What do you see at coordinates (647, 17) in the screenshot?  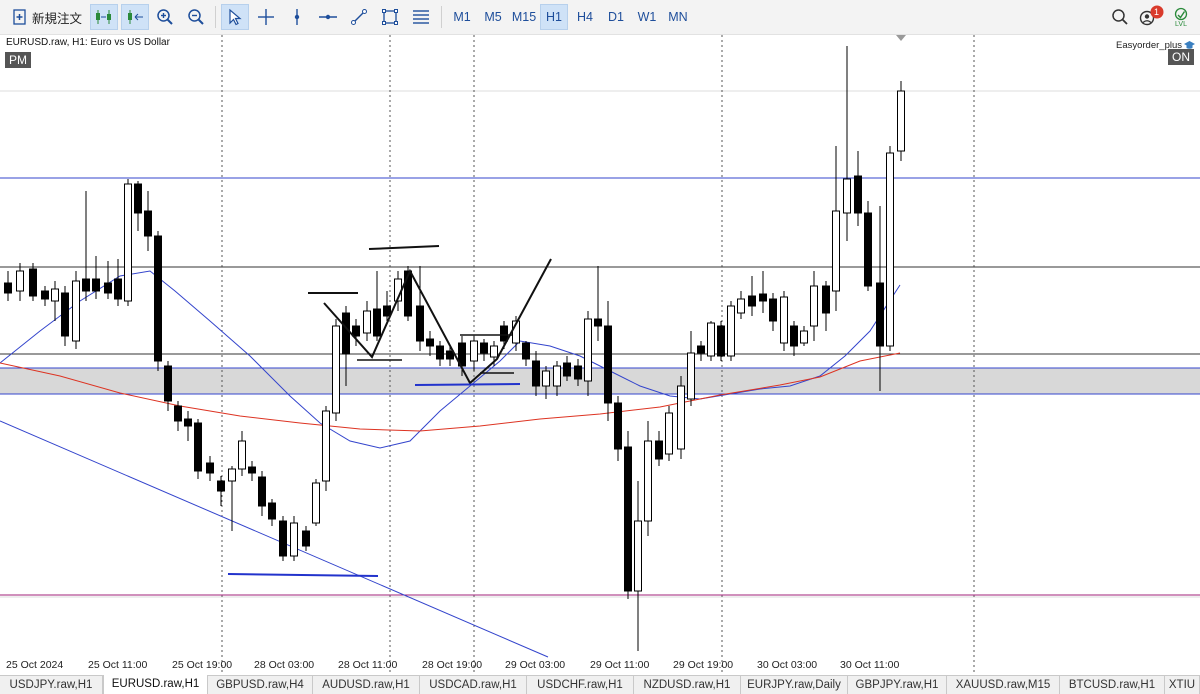 I see `timeframe-w1: W1` at bounding box center [647, 17].